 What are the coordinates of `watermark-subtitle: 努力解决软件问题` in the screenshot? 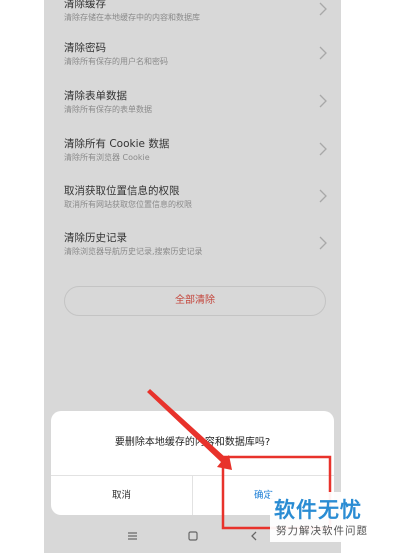 It's located at (322, 531).